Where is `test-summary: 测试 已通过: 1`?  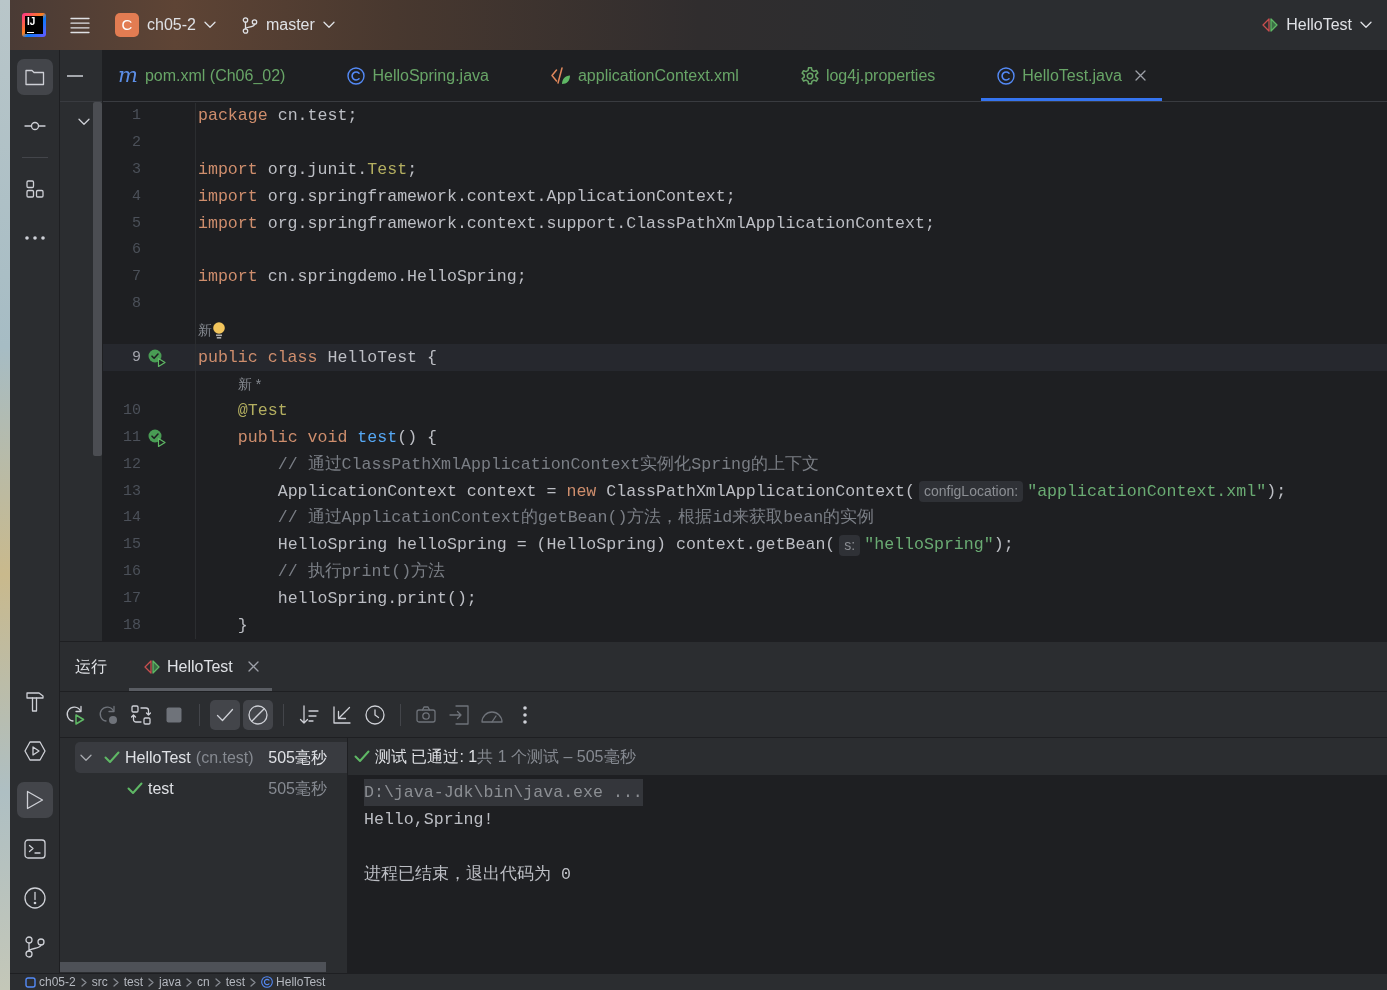 test-summary: 测试 已通过: 1 is located at coordinates (426, 756).